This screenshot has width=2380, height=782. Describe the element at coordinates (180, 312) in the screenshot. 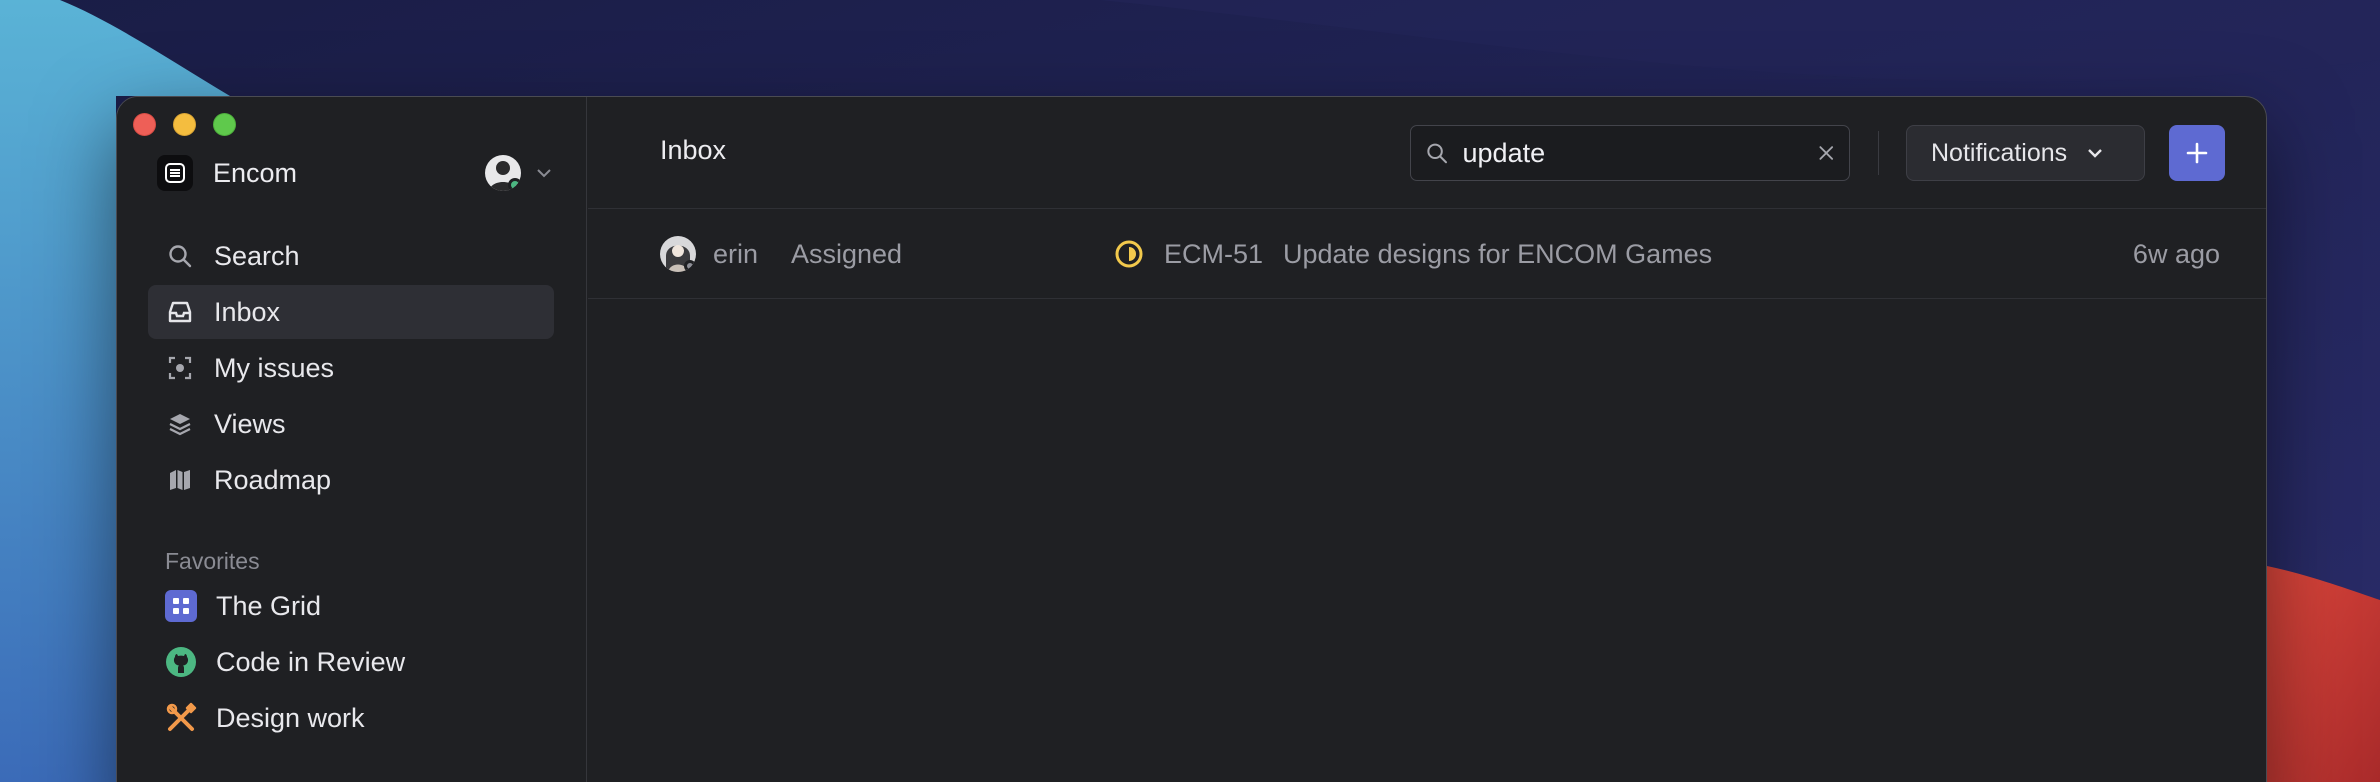

I see `inbox-icon` at that location.